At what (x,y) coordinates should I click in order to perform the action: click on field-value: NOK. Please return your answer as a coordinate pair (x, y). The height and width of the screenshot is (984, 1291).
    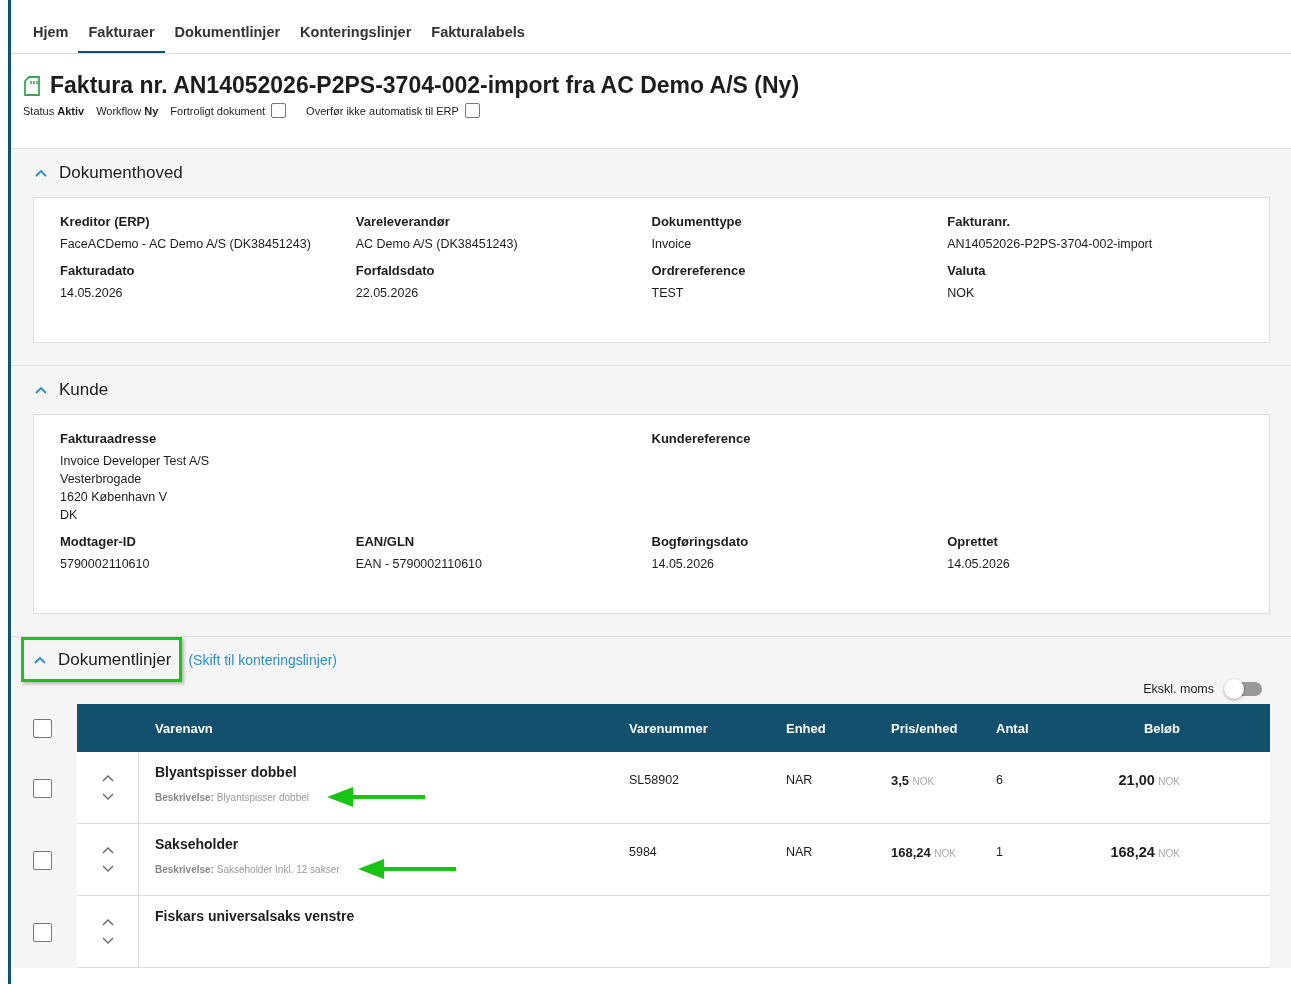
    Looking at the image, I should click on (961, 293).